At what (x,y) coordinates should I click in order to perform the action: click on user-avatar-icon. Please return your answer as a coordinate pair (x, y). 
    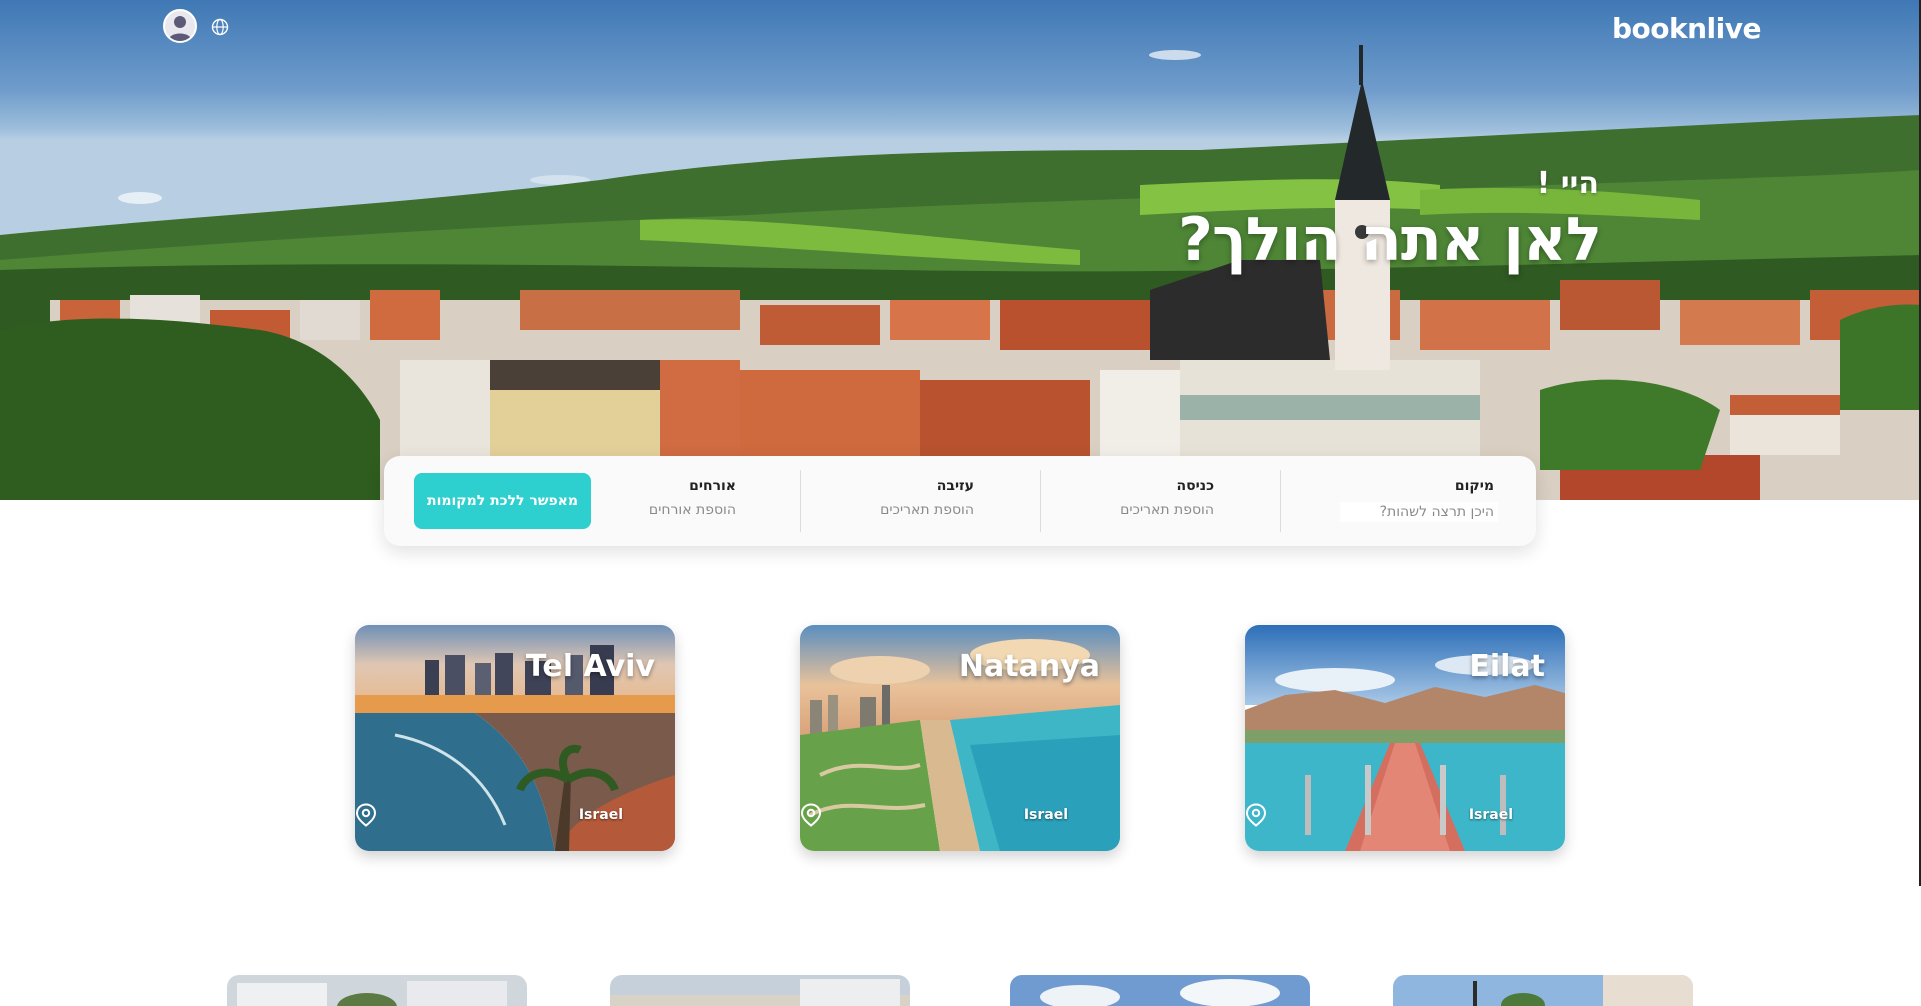
    Looking at the image, I should click on (180, 26).